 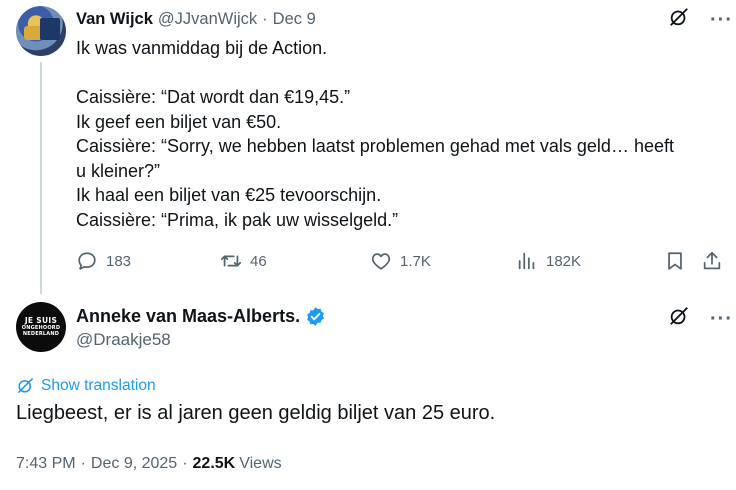 I want to click on translate-icon, so click(x=25, y=385).